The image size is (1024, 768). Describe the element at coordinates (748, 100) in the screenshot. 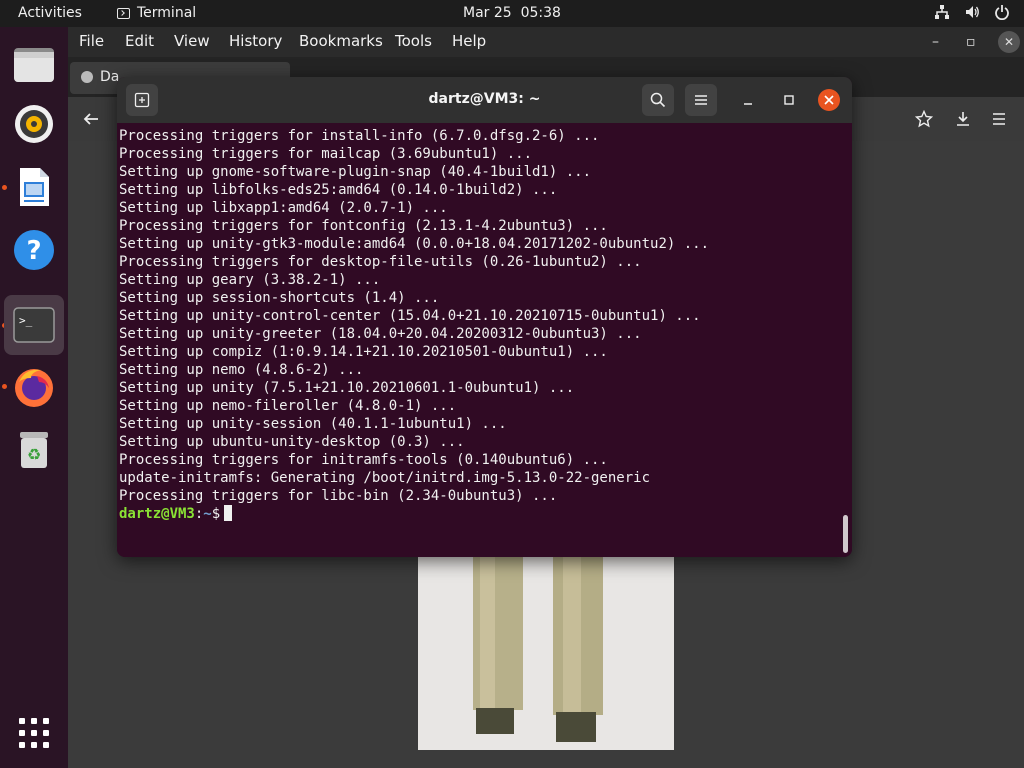

I see `minimize-icon` at that location.